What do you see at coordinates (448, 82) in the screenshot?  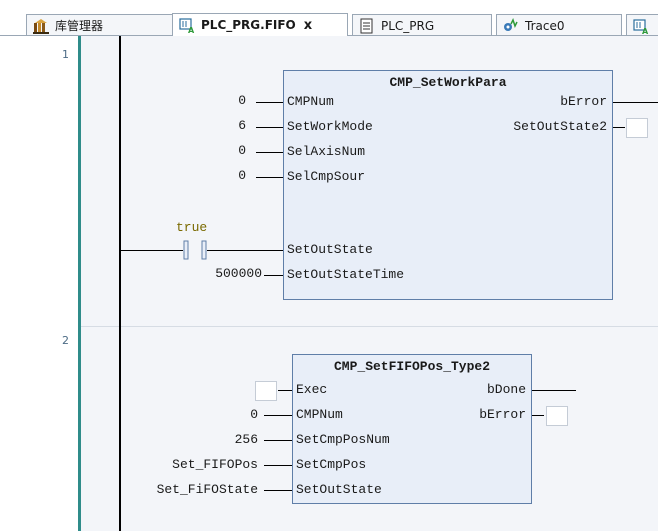 I see `block-title: CMP_SetWorkPara` at bounding box center [448, 82].